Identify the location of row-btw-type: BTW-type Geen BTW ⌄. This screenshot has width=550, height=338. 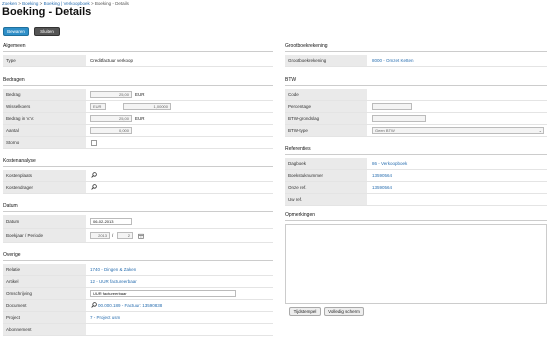
(416, 131).